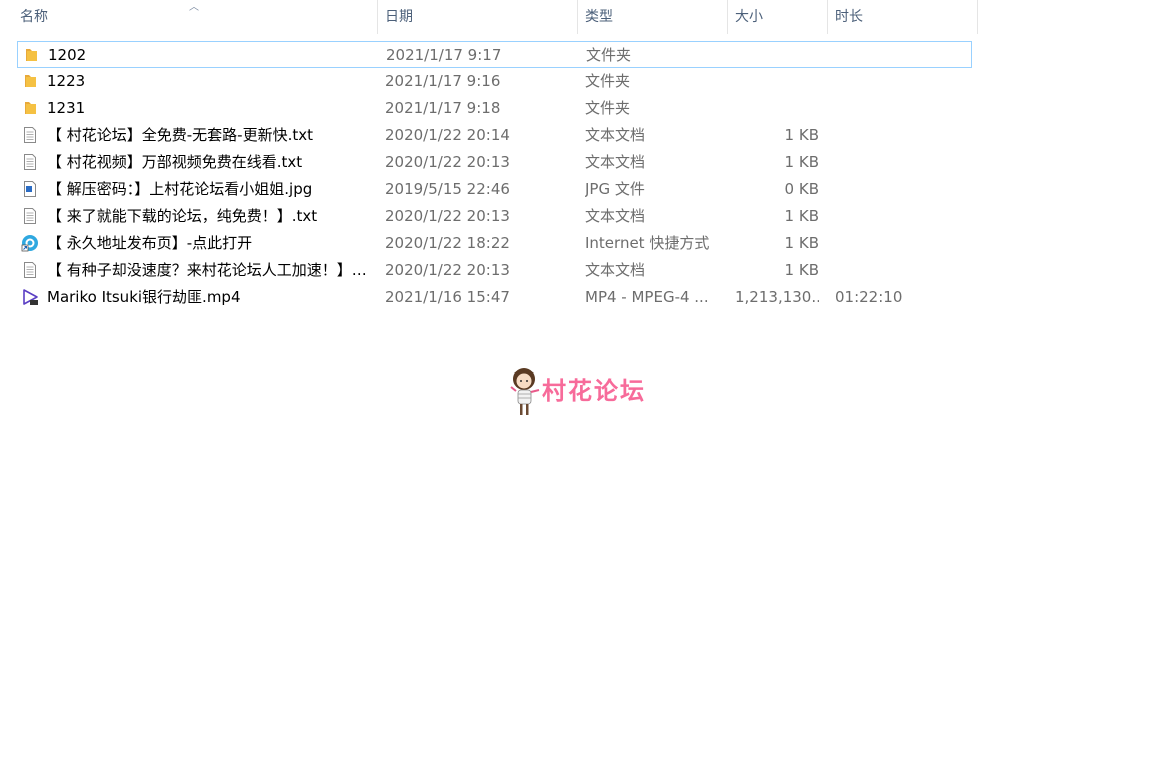  What do you see at coordinates (447, 135) in the screenshot?
I see `file-date: 2020/1/22 20:14` at bounding box center [447, 135].